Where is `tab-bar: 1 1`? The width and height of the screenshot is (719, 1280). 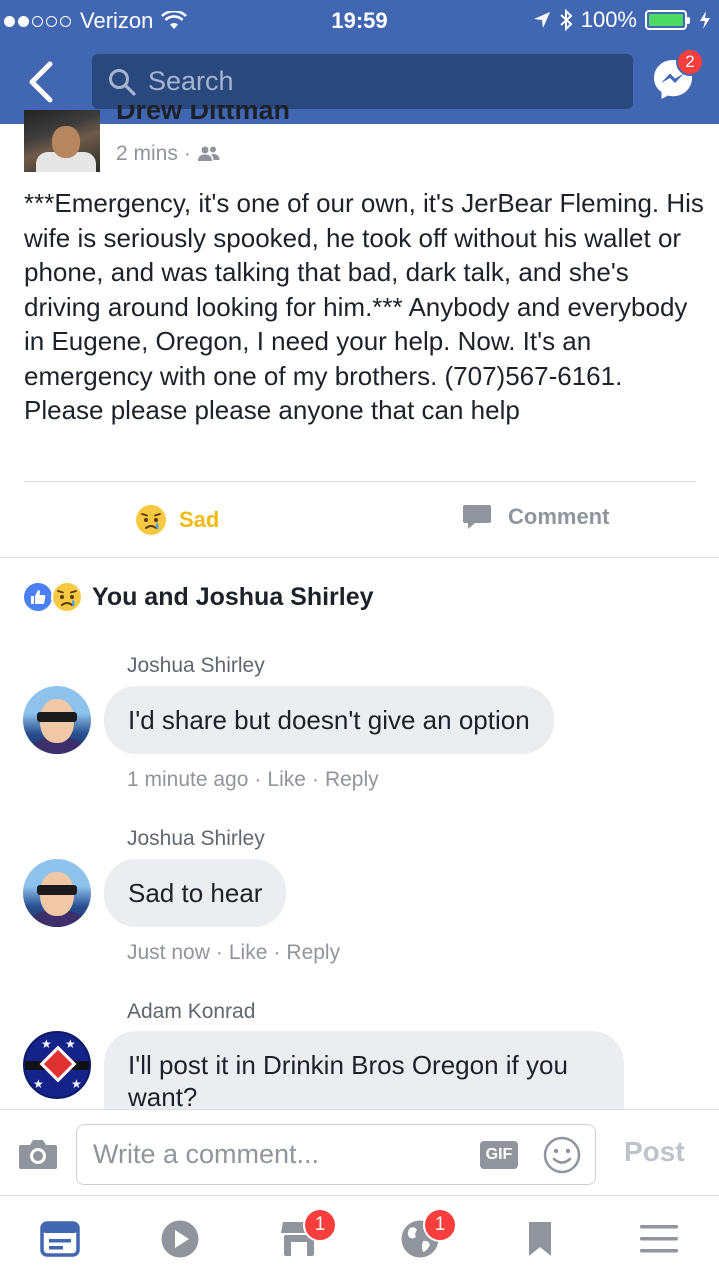
tab-bar: 1 1 is located at coordinates (359, 1238).